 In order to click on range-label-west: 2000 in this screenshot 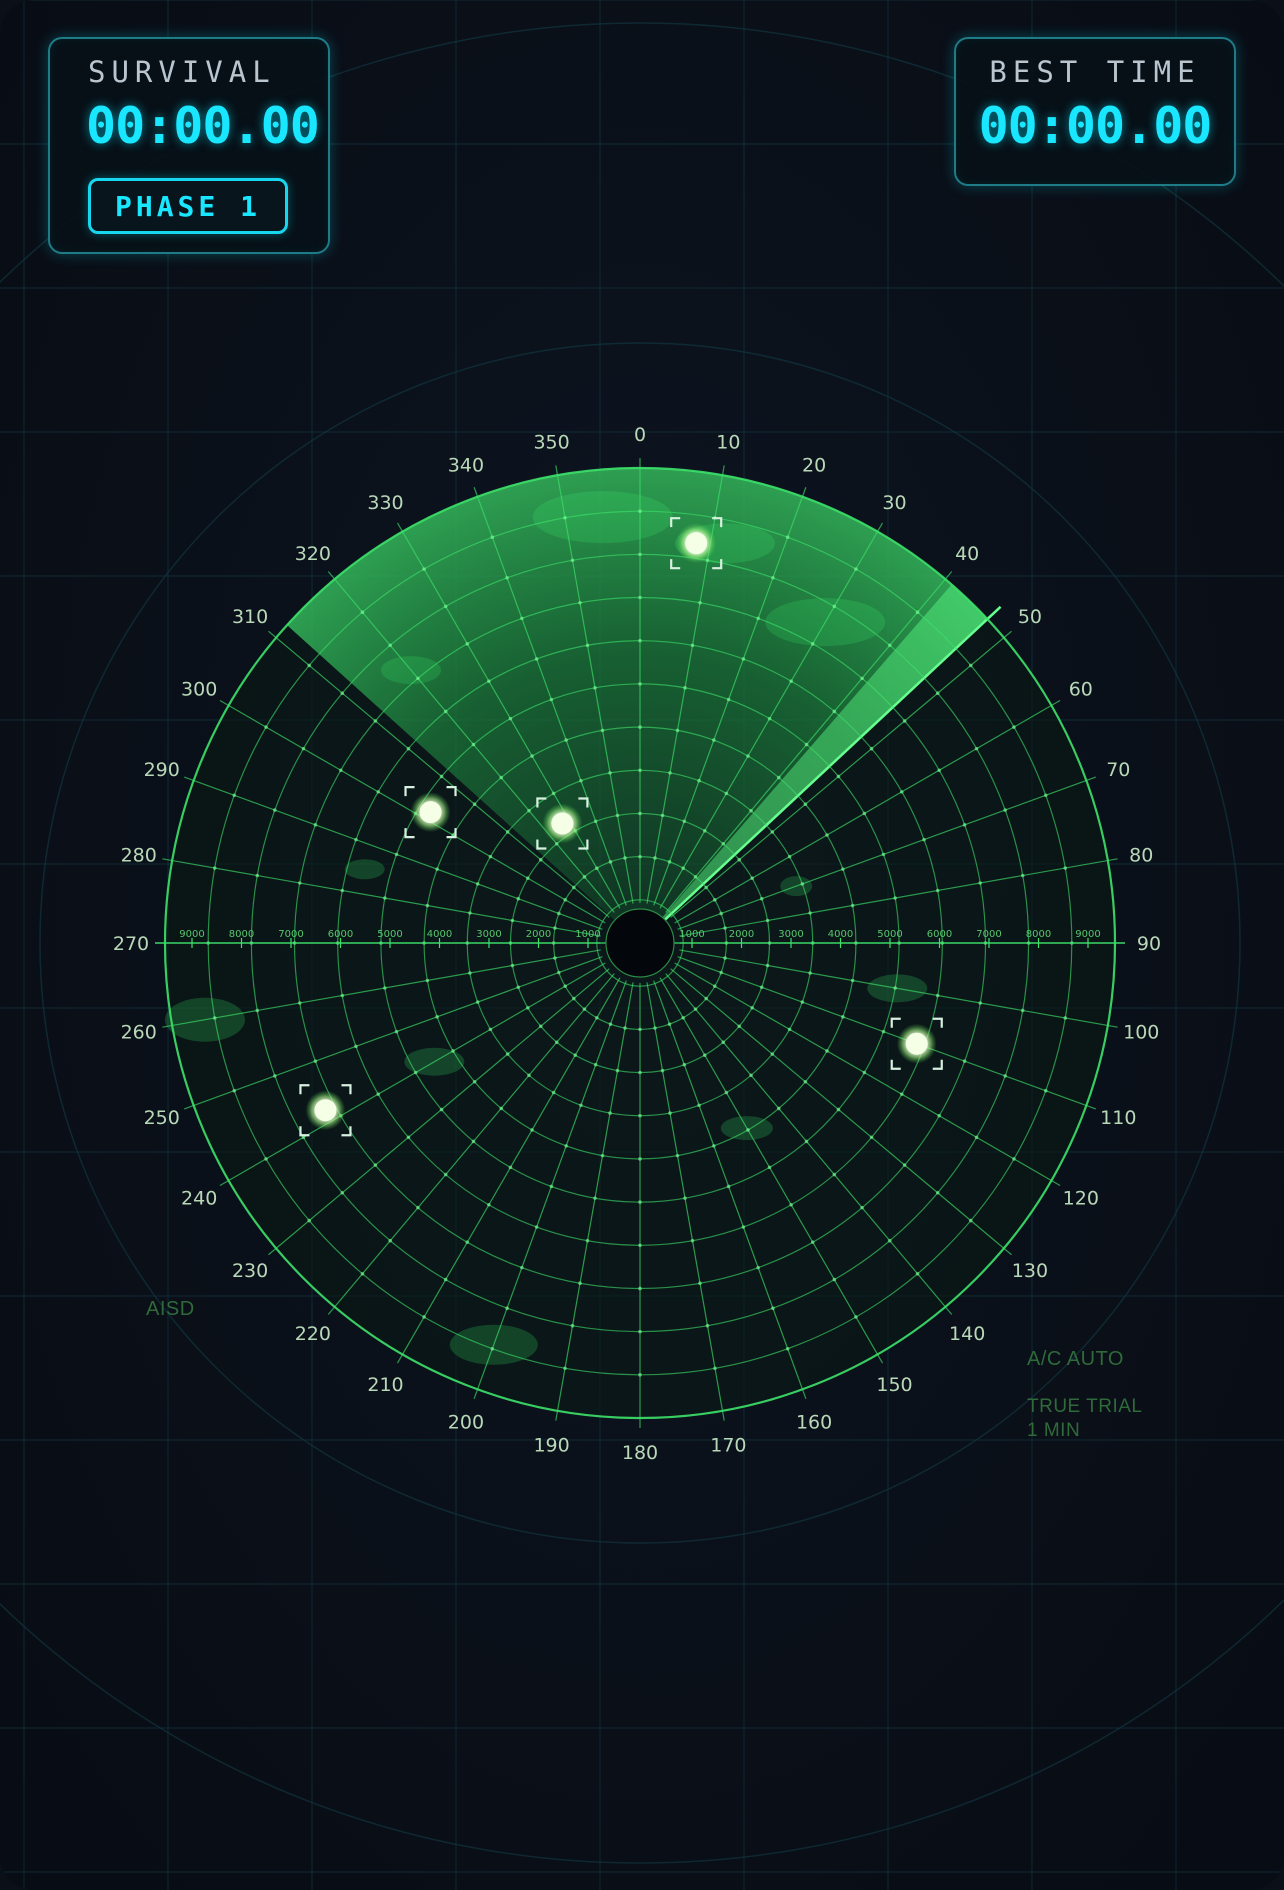, I will do `click(538, 934)`.